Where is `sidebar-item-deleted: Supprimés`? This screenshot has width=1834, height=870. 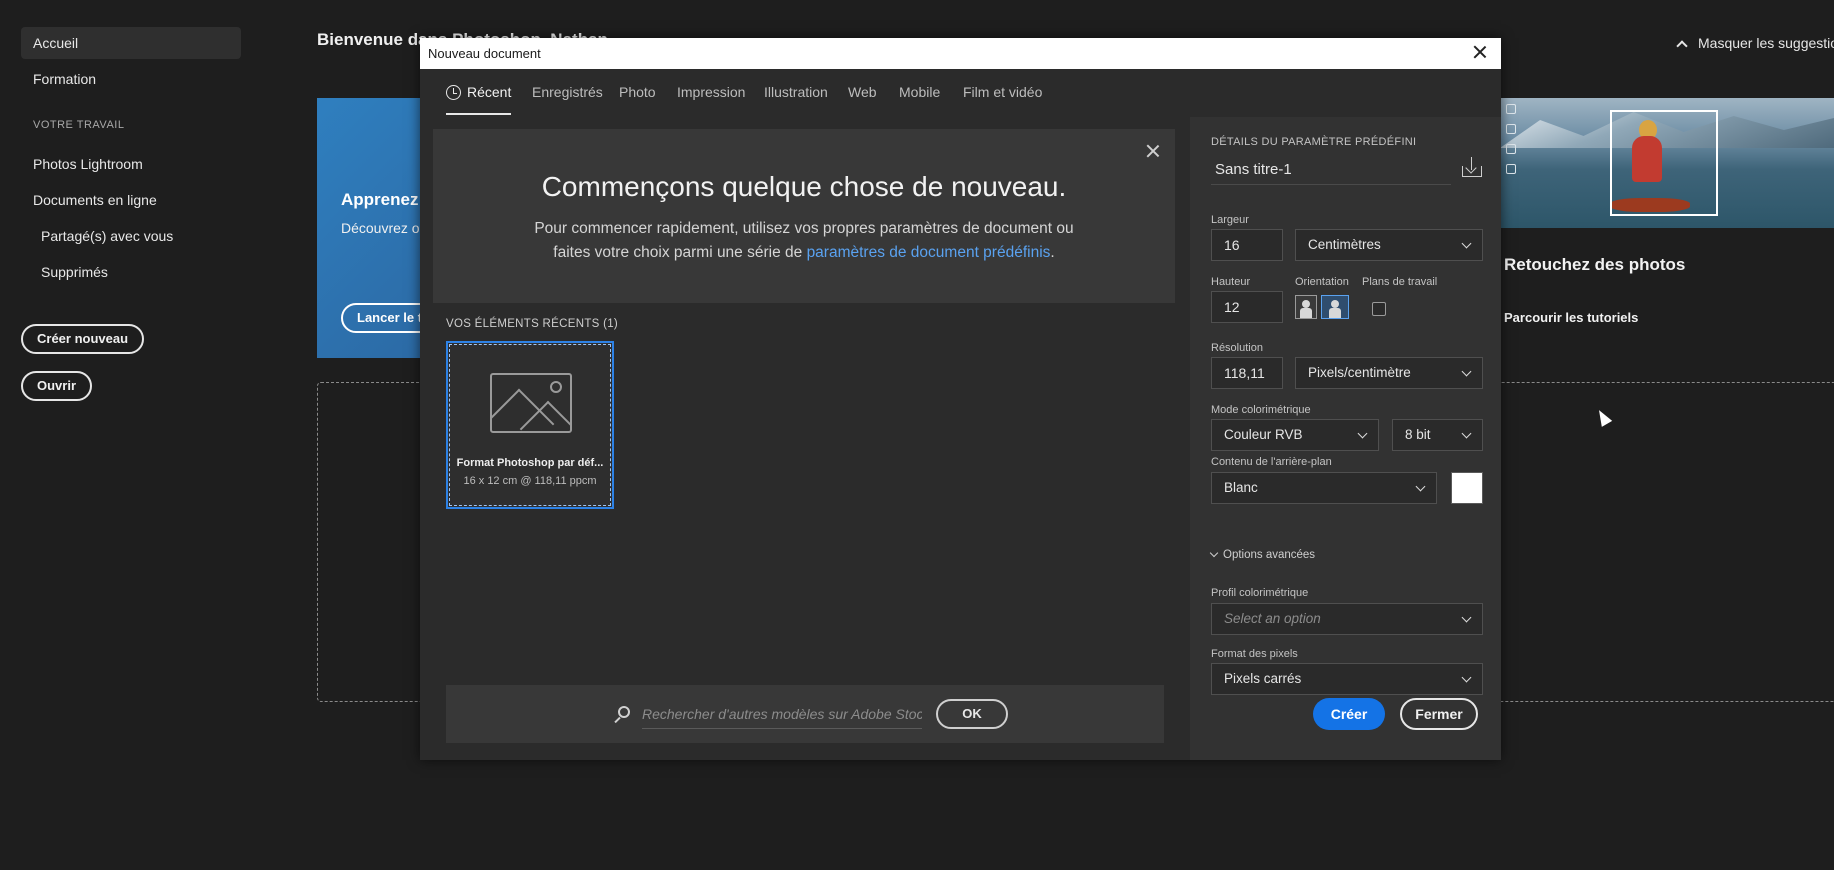 sidebar-item-deleted: Supprimés is located at coordinates (139, 272).